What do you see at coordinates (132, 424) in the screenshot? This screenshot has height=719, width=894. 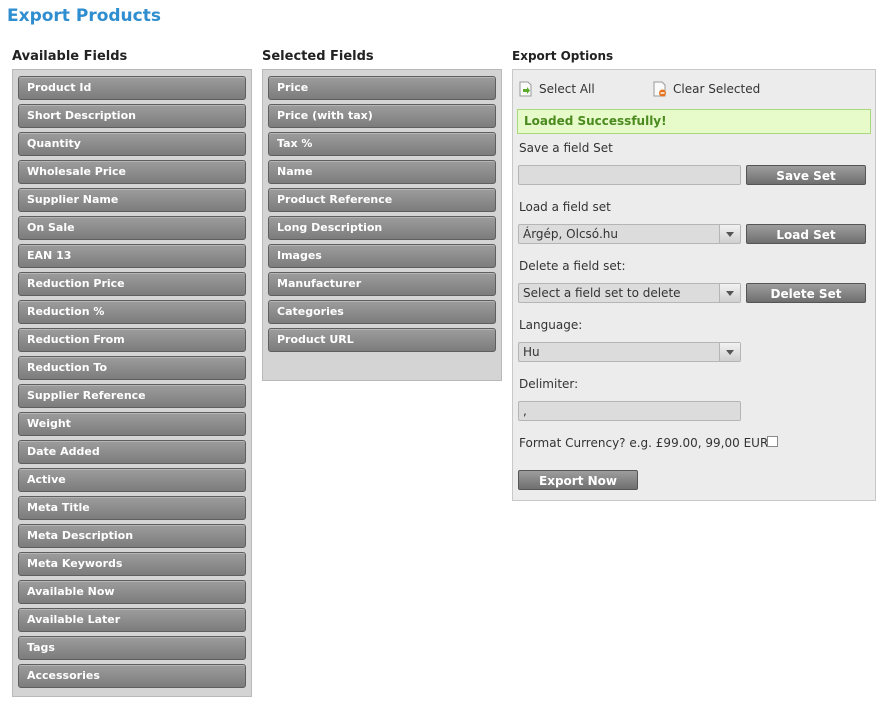 I see `field-item: Weight` at bounding box center [132, 424].